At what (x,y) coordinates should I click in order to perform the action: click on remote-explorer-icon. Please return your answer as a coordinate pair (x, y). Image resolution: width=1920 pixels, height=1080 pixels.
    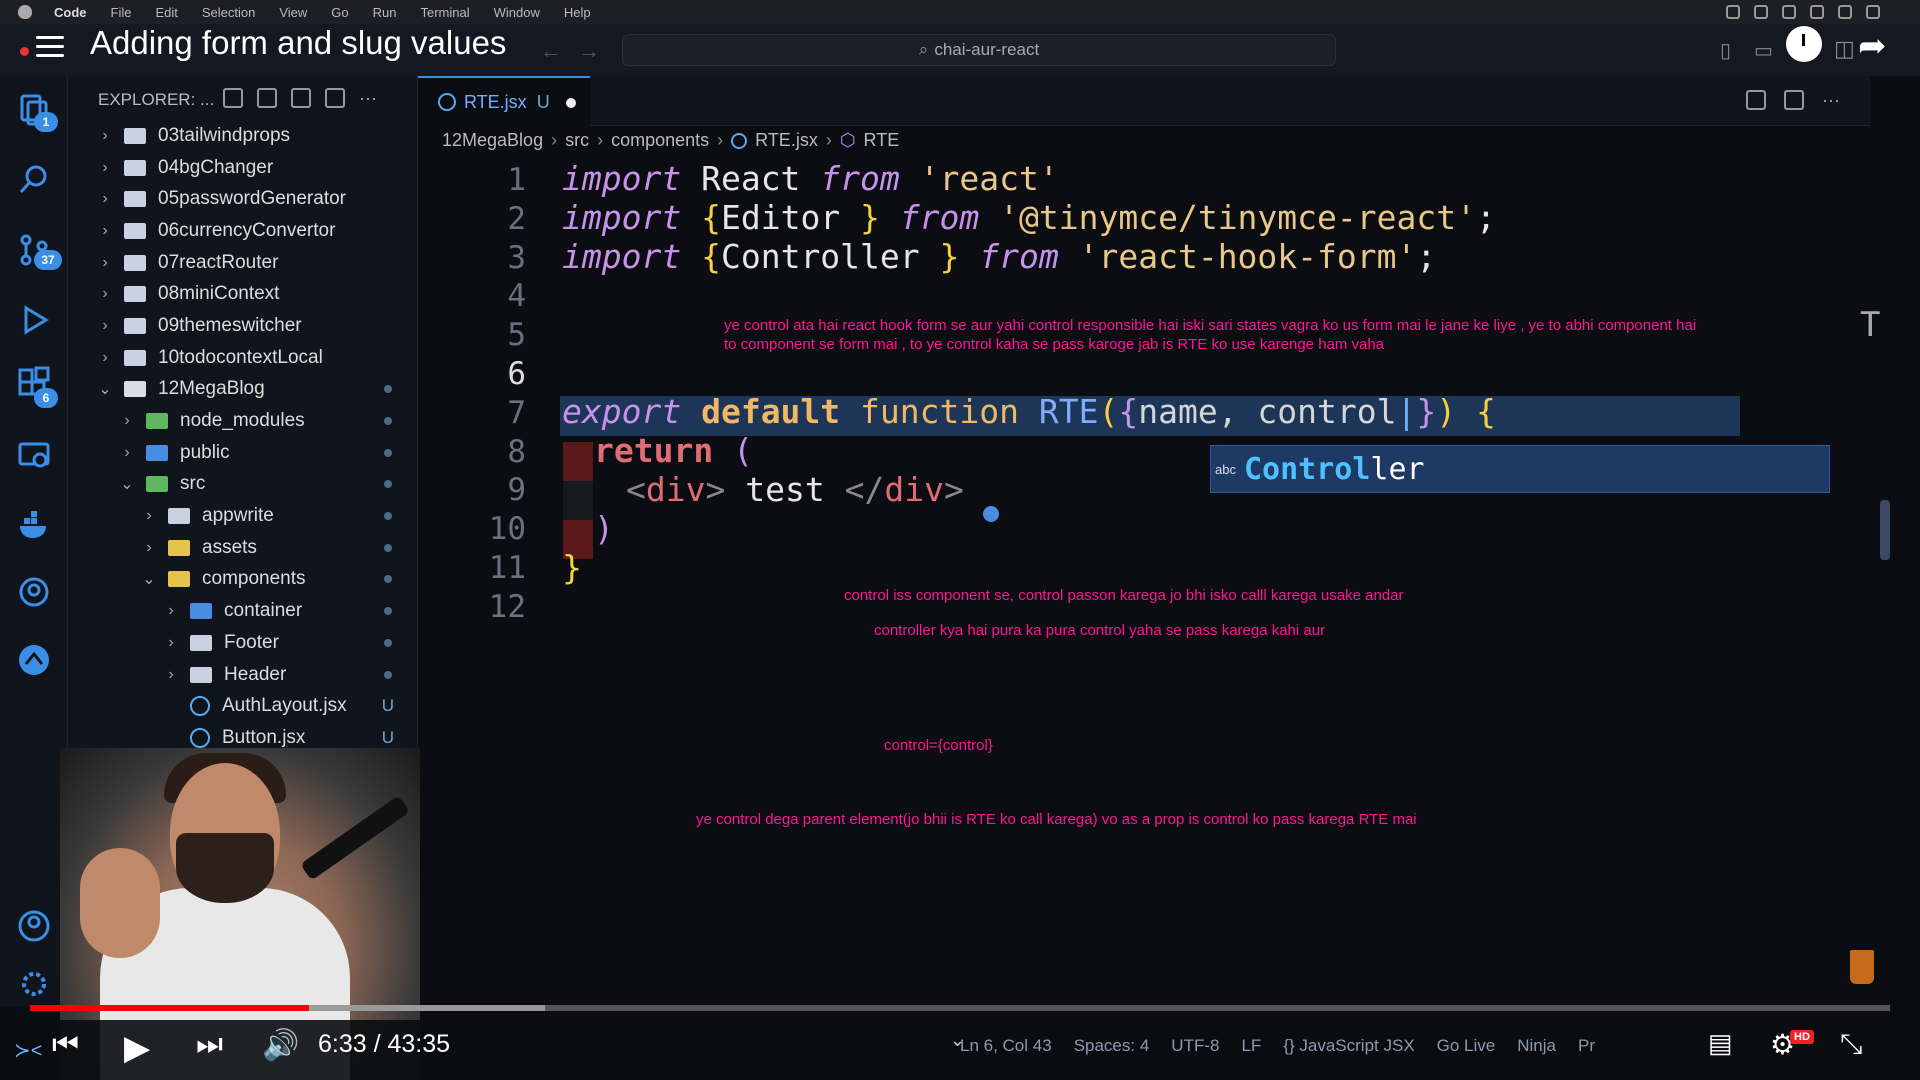
    Looking at the image, I should click on (34, 456).